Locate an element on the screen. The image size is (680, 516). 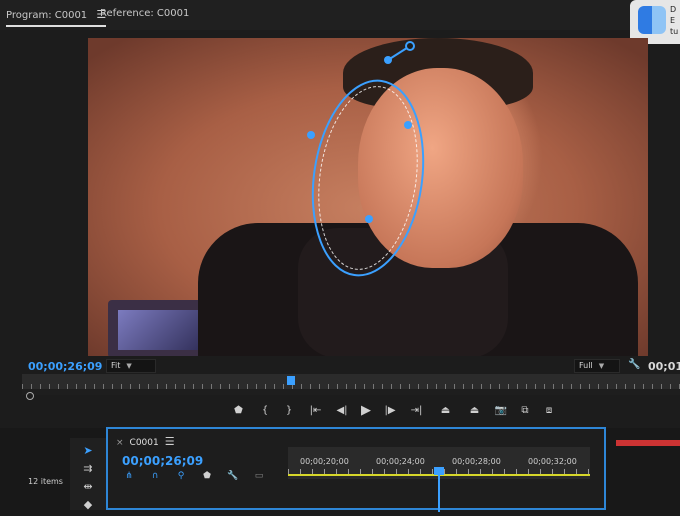
go-to-out-icon: ⇥| is located at coordinates (416, 410).